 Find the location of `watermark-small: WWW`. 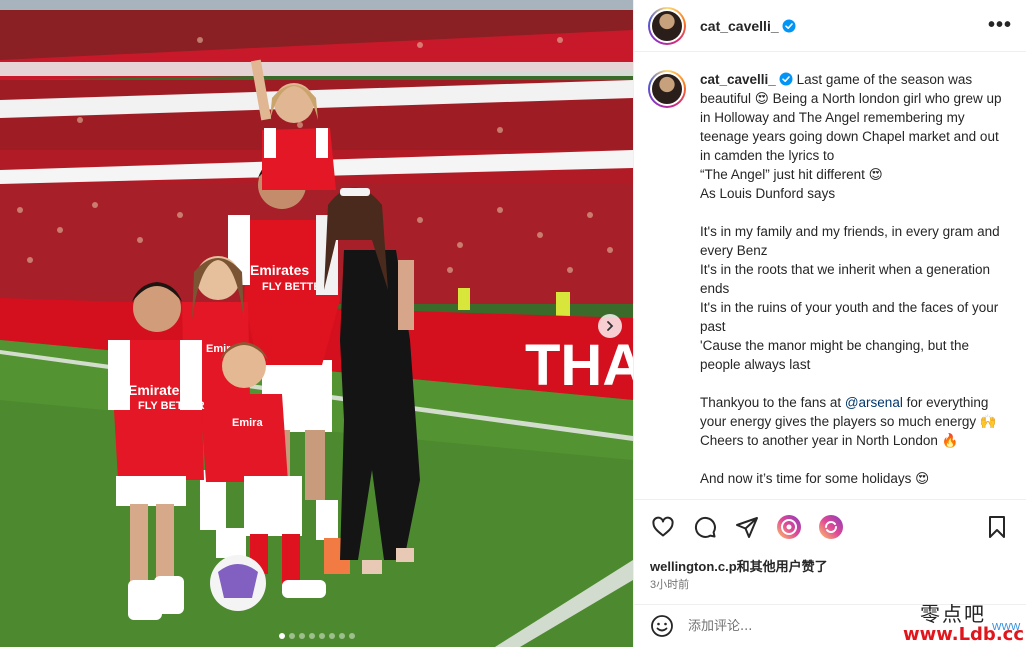

watermark-small: WWW is located at coordinates (1006, 627).